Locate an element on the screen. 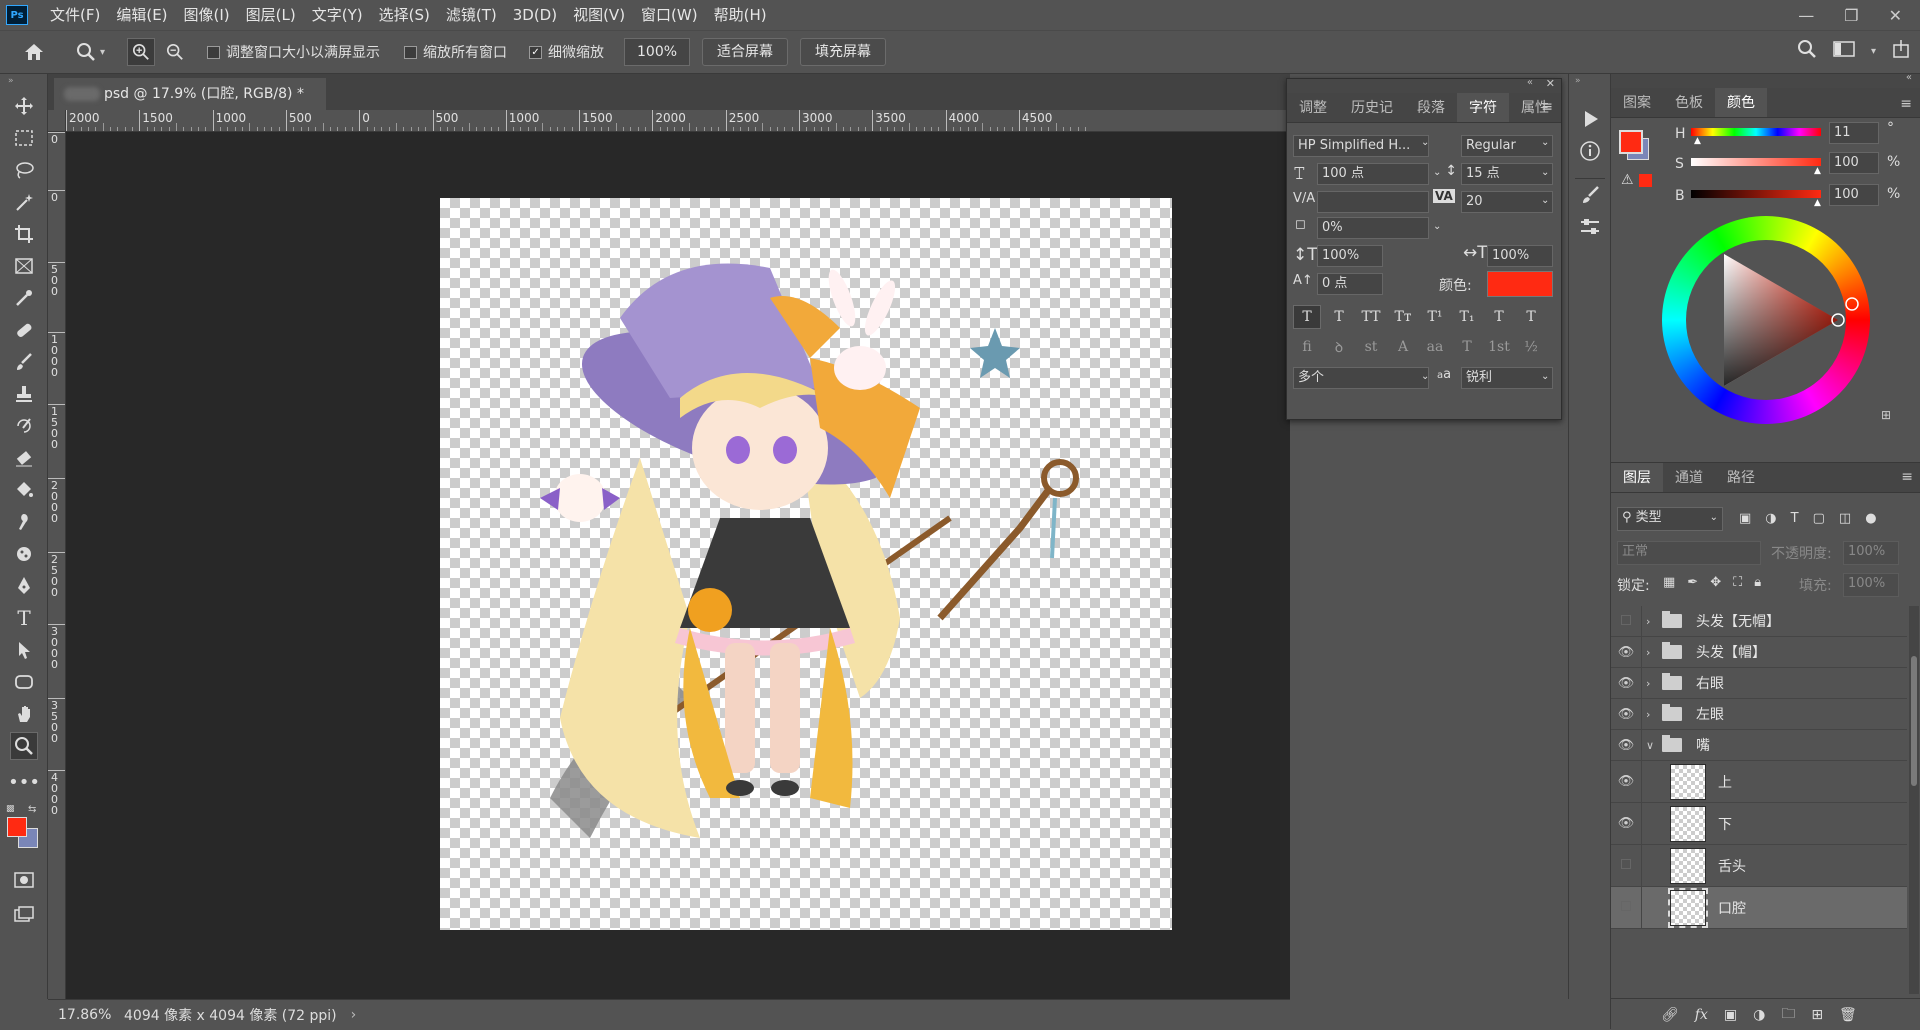  eye-hidden-icon is located at coordinates (1626, 865).